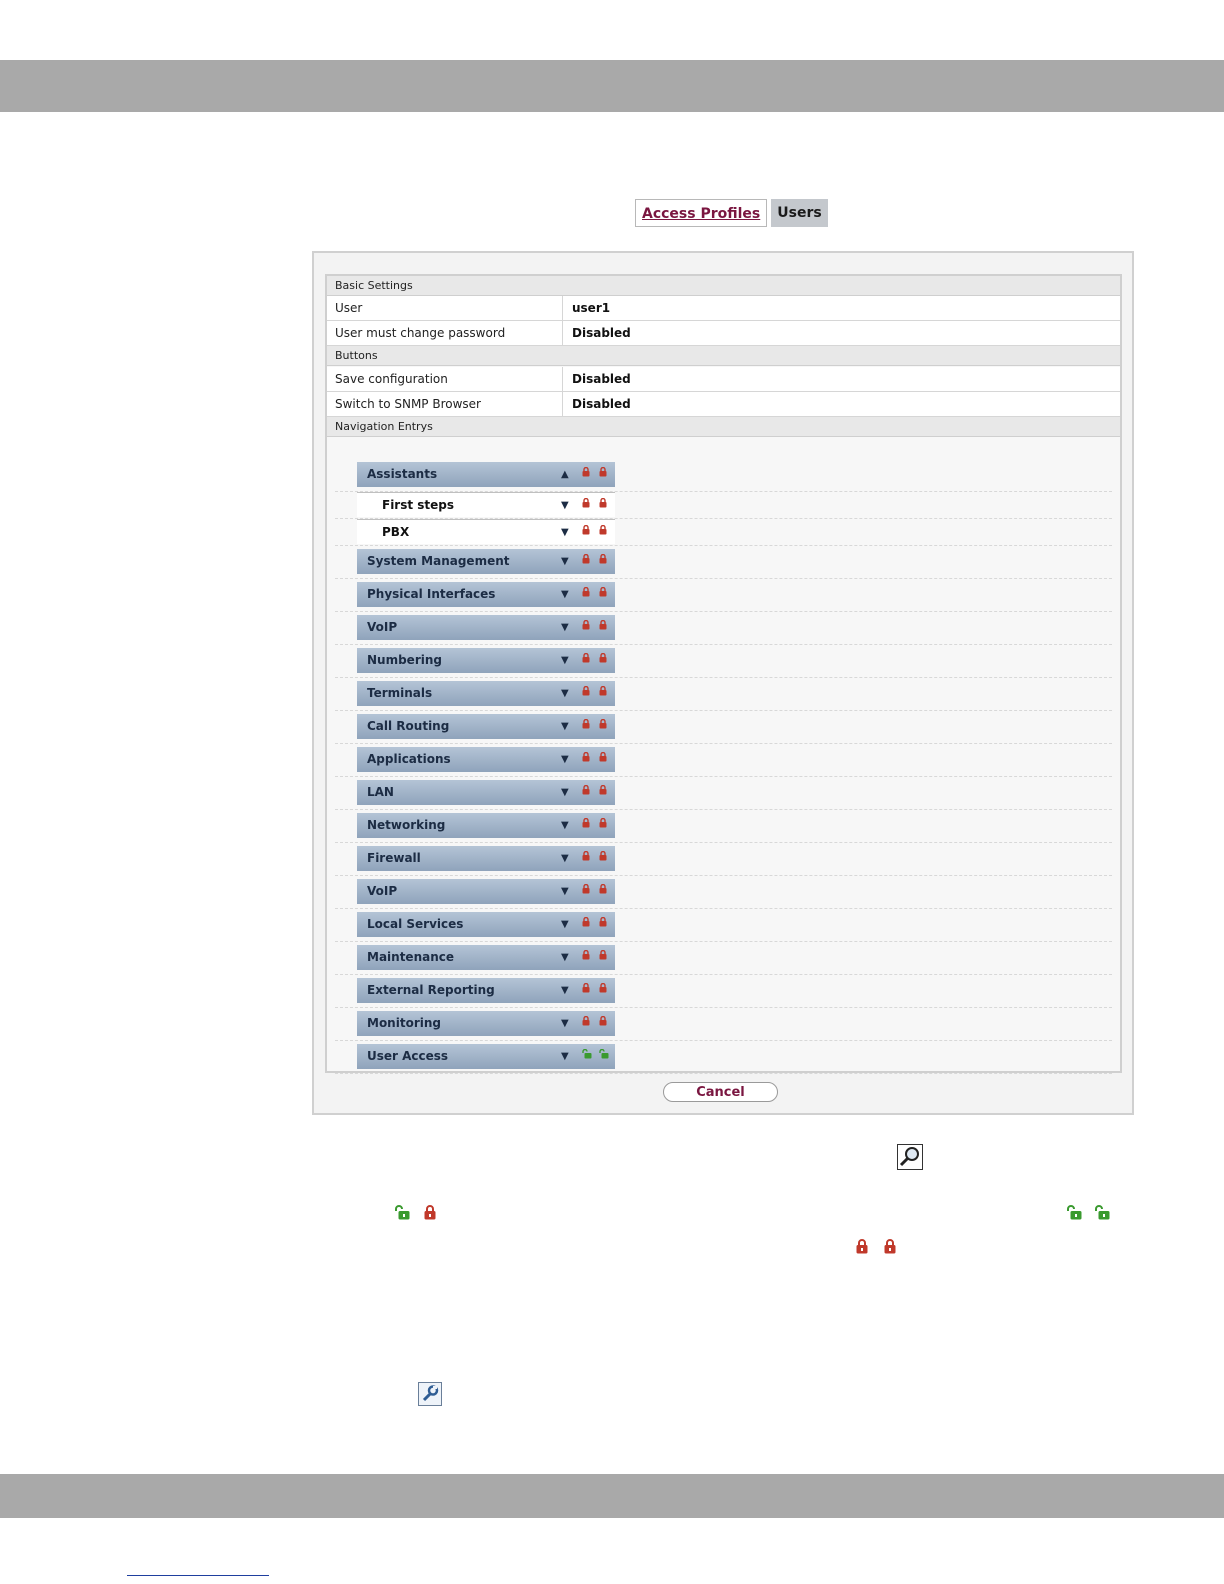 This screenshot has width=1224, height=1584. Describe the element at coordinates (486, 957) in the screenshot. I see `nav-entry-maintenance: Maintenance ▼` at that location.